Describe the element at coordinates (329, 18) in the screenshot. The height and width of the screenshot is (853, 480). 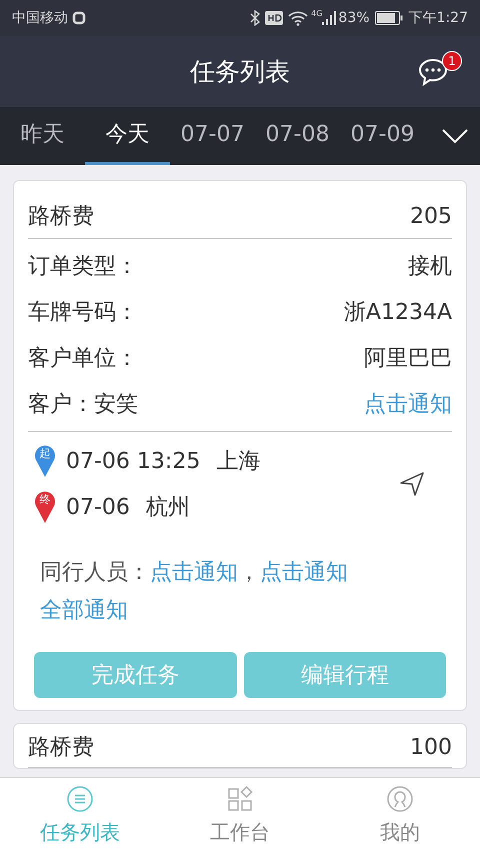
I see `signal-icon` at that location.